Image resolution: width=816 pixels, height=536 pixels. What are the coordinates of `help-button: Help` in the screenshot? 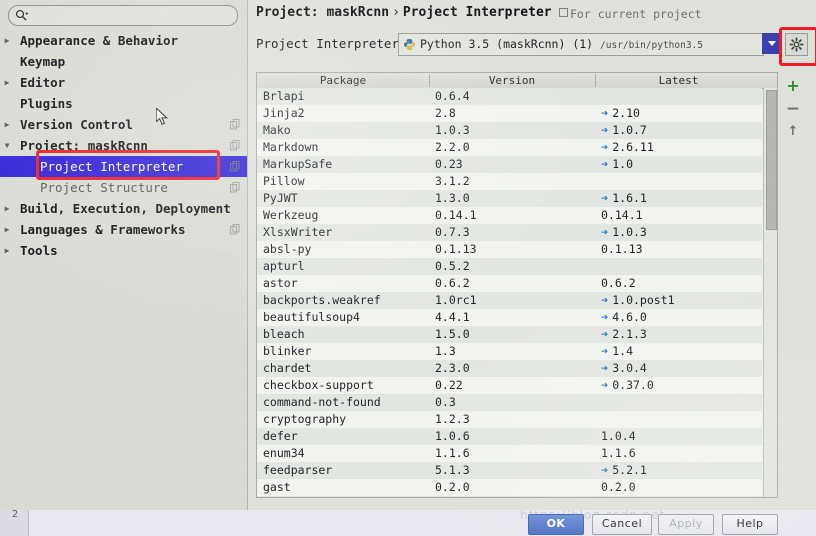 It's located at (750, 524).